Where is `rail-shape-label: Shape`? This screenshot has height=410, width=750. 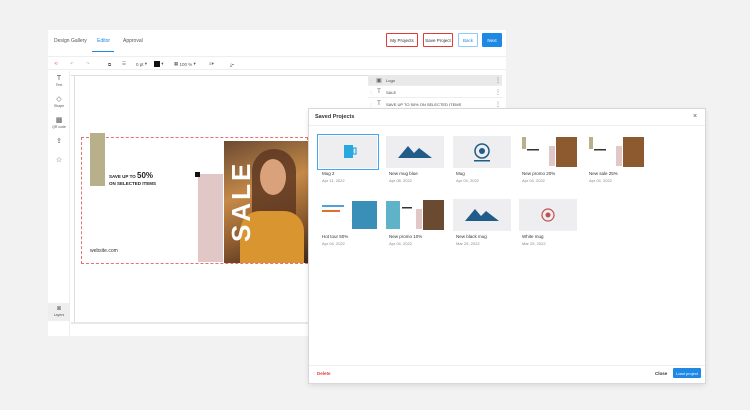 rail-shape-label: Shape is located at coordinates (59, 106).